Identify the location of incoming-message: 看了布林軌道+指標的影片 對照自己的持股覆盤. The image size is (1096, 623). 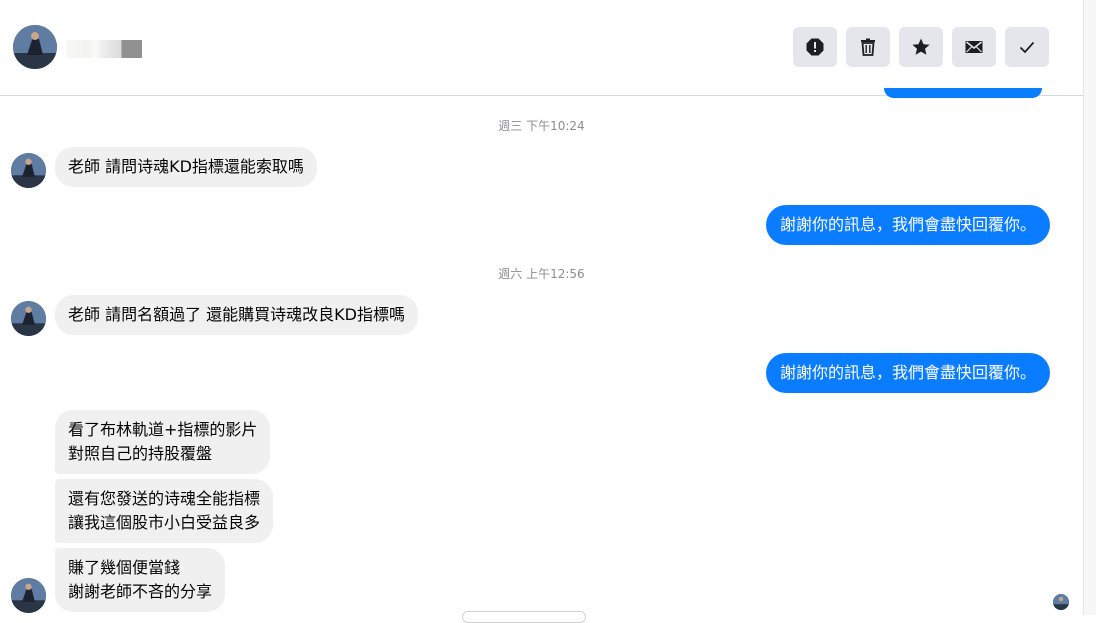
(163, 442).